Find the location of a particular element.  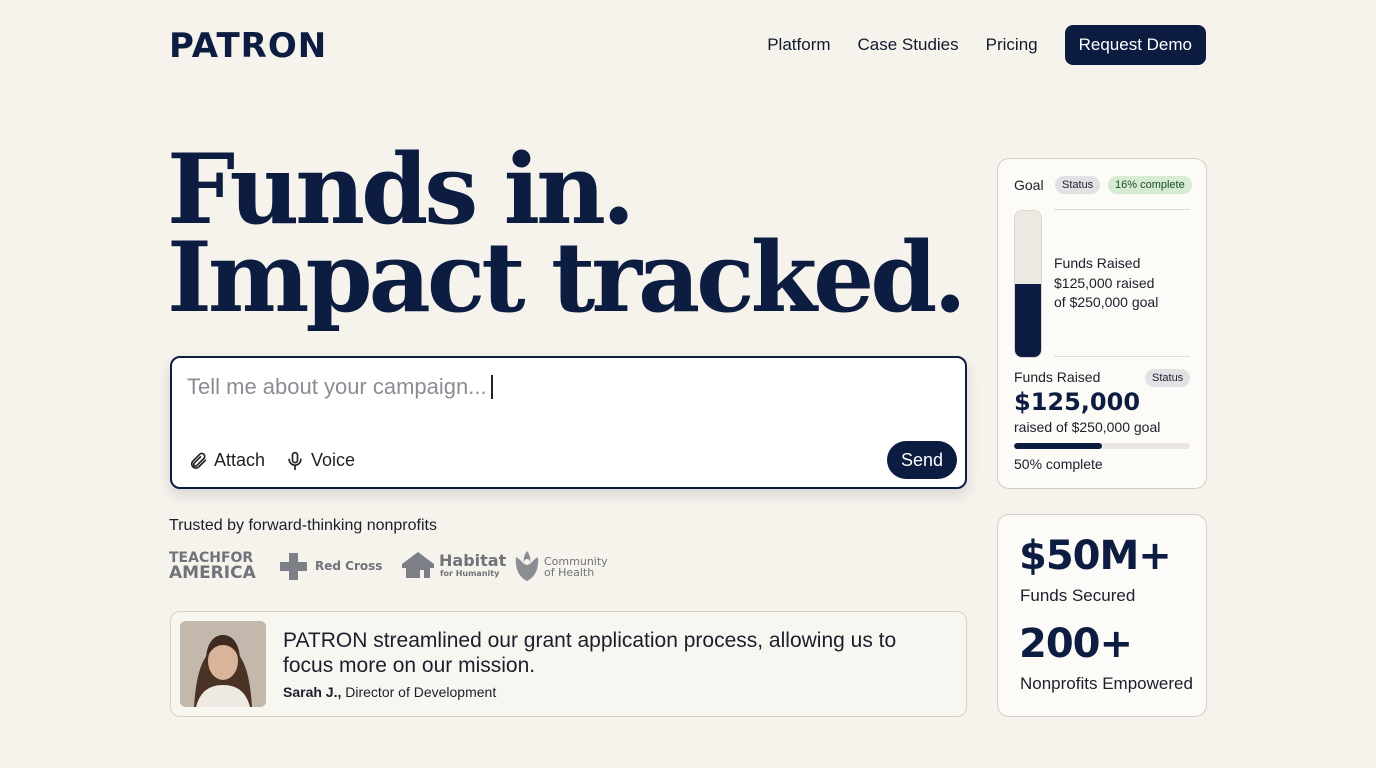

teach-for-america-logo: TEACHFOR AMERICA is located at coordinates (212, 566).